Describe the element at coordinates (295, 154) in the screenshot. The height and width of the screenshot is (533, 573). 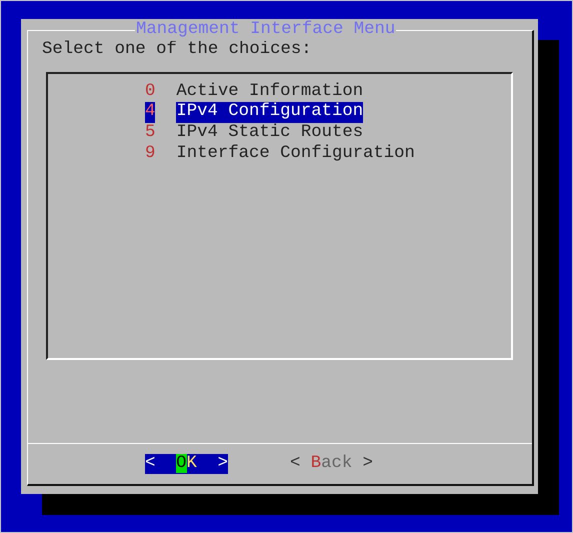
I see `menu-item: Interface Configuration` at that location.